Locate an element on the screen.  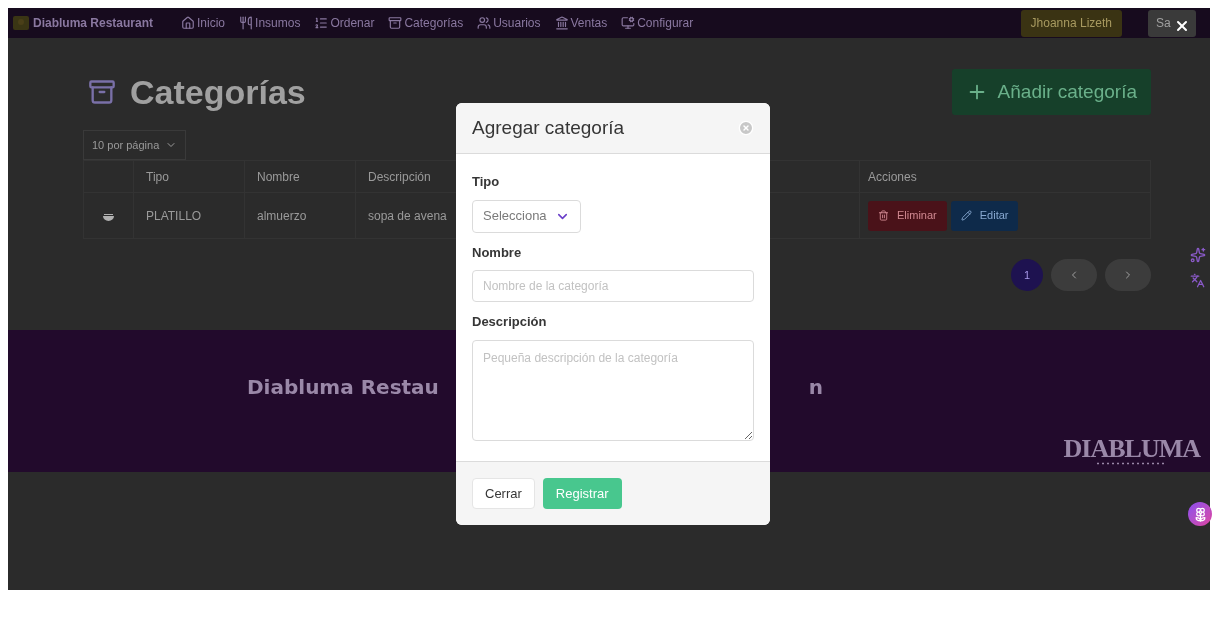
sparkles-icon is located at coordinates (1198, 255).